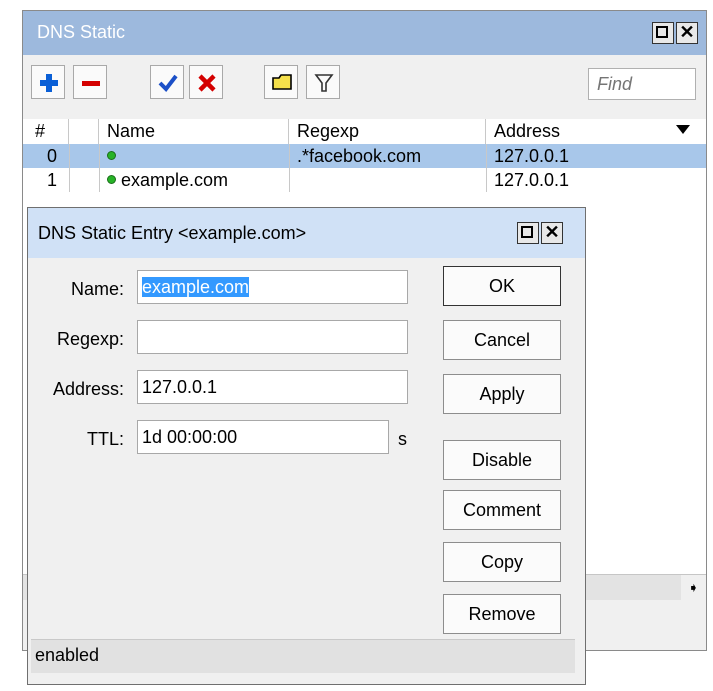 The width and height of the screenshot is (713, 691). What do you see at coordinates (502, 510) in the screenshot?
I see `comment-button: Comment` at bounding box center [502, 510].